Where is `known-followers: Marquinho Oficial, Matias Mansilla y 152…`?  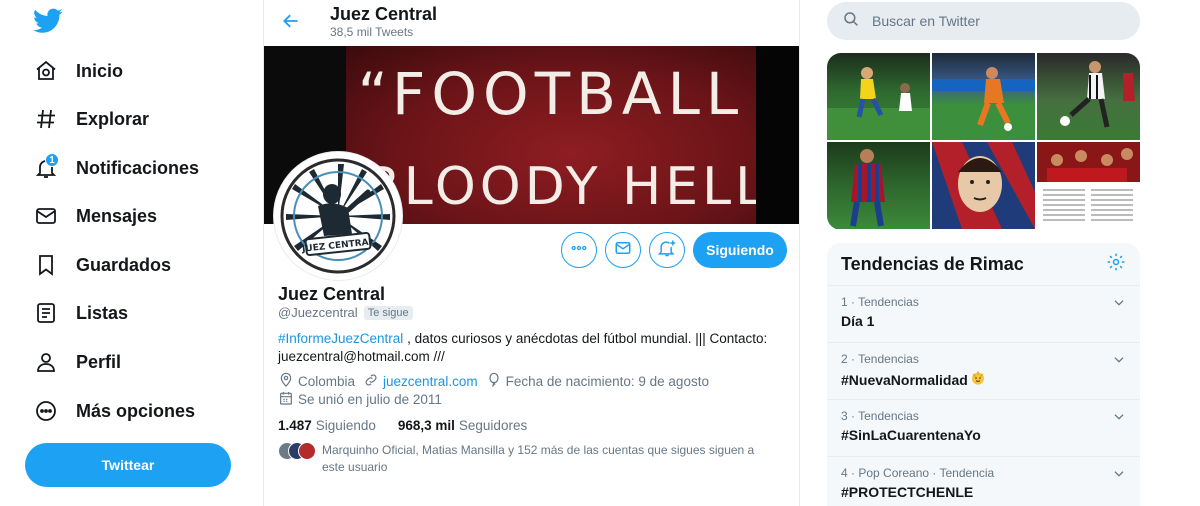
known-followers: Marquinho Oficial, Matias Mansilla y 152… is located at coordinates (528, 459).